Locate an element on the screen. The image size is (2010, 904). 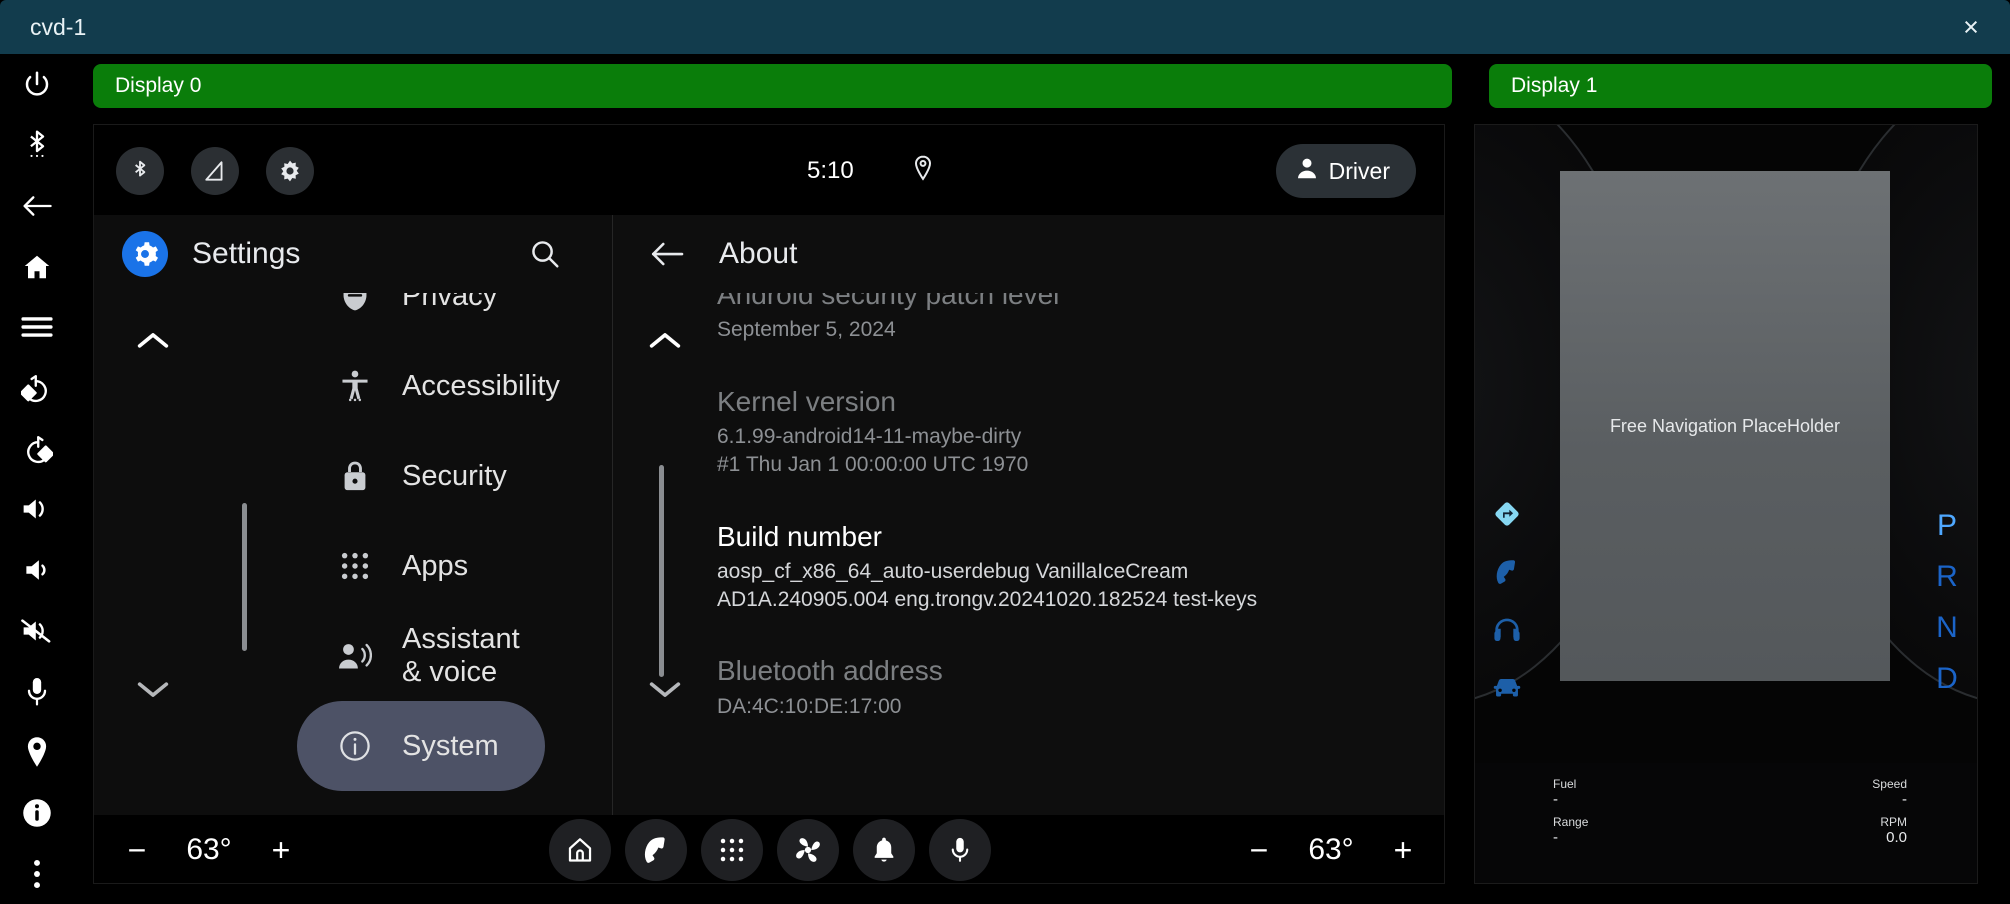
overview-button is located at coordinates (37, 327).